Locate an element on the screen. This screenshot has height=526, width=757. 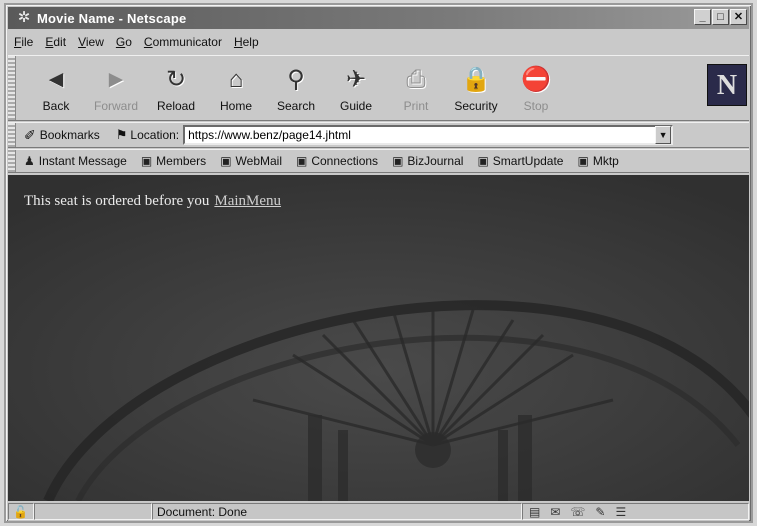
composer-icon: ✎ is located at coordinates (600, 512).